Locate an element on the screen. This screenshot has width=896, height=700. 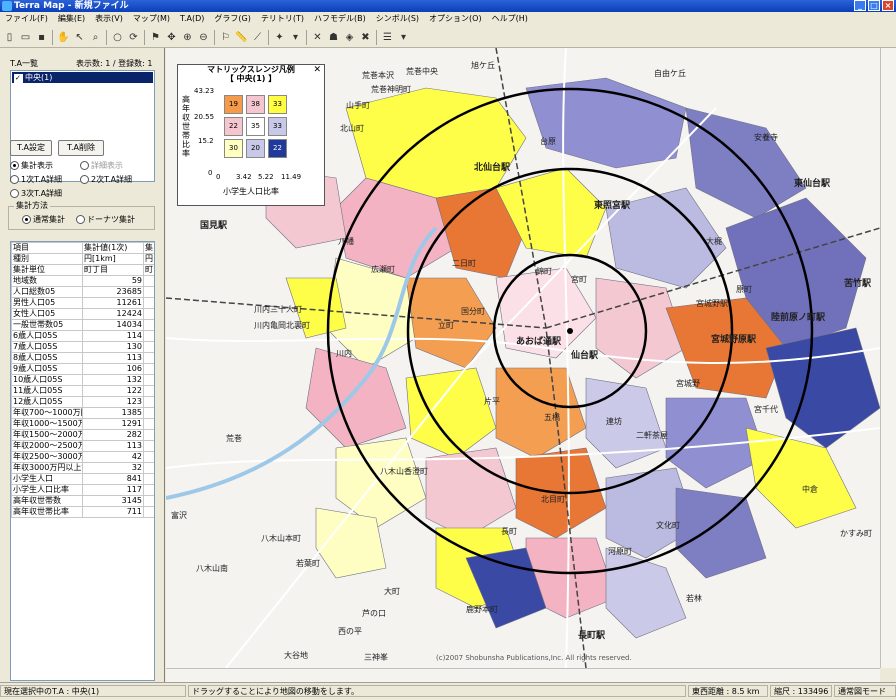
pan-hand-icon: ✋ is located at coordinates (63, 37).